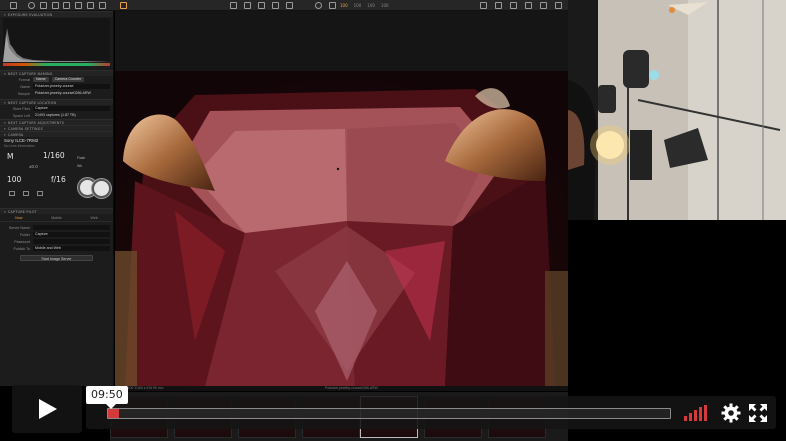 The height and width of the screenshot is (441, 786). I want to click on sample-row: Sample Polarizer-jewelry-course0286.ARW, so click(56, 93).